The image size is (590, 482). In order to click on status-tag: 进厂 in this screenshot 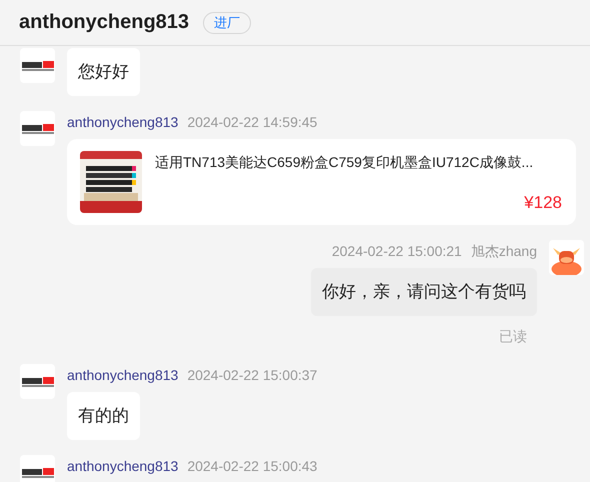, I will do `click(227, 23)`.